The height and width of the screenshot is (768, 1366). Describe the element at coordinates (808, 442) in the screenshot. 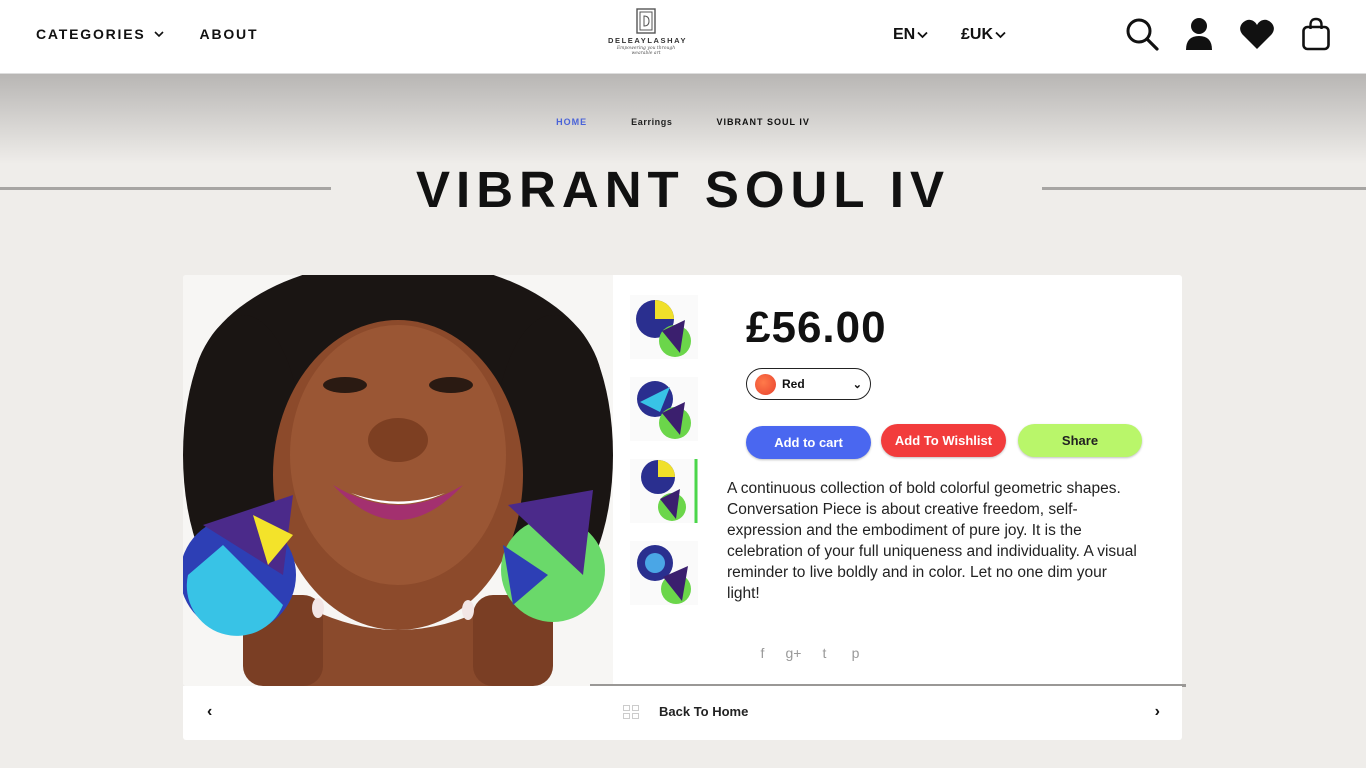

I see `add-to-cart-button: Add to cart` at that location.